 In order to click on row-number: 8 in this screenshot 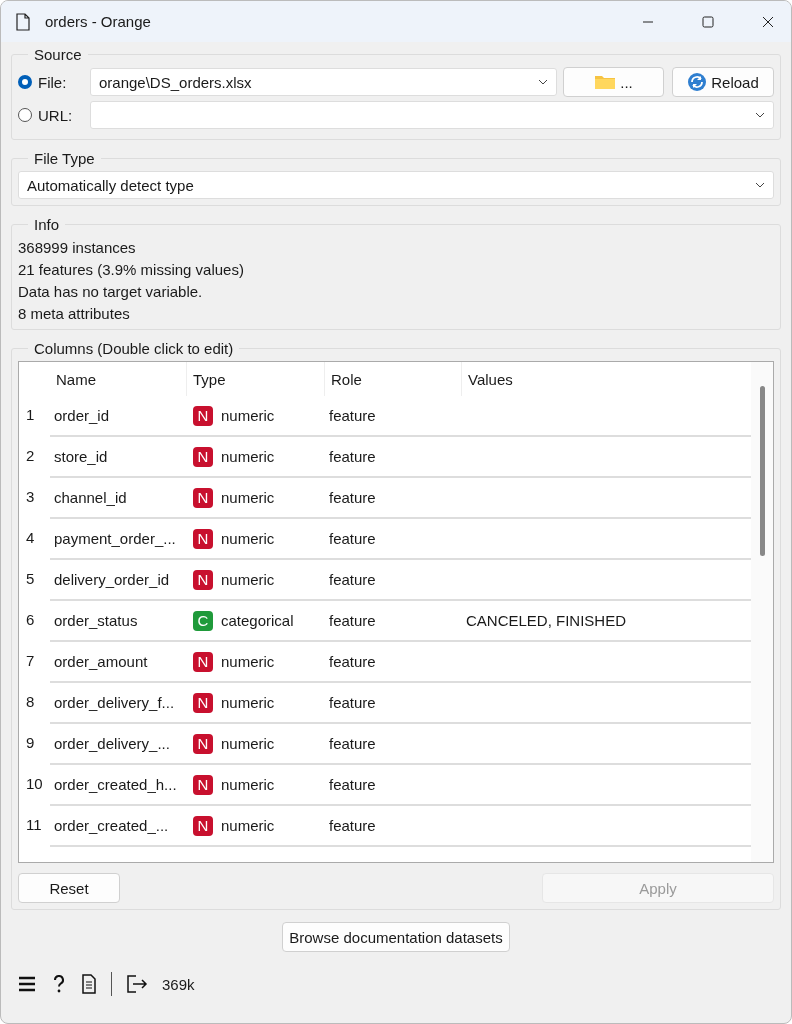, I will do `click(30, 701)`.